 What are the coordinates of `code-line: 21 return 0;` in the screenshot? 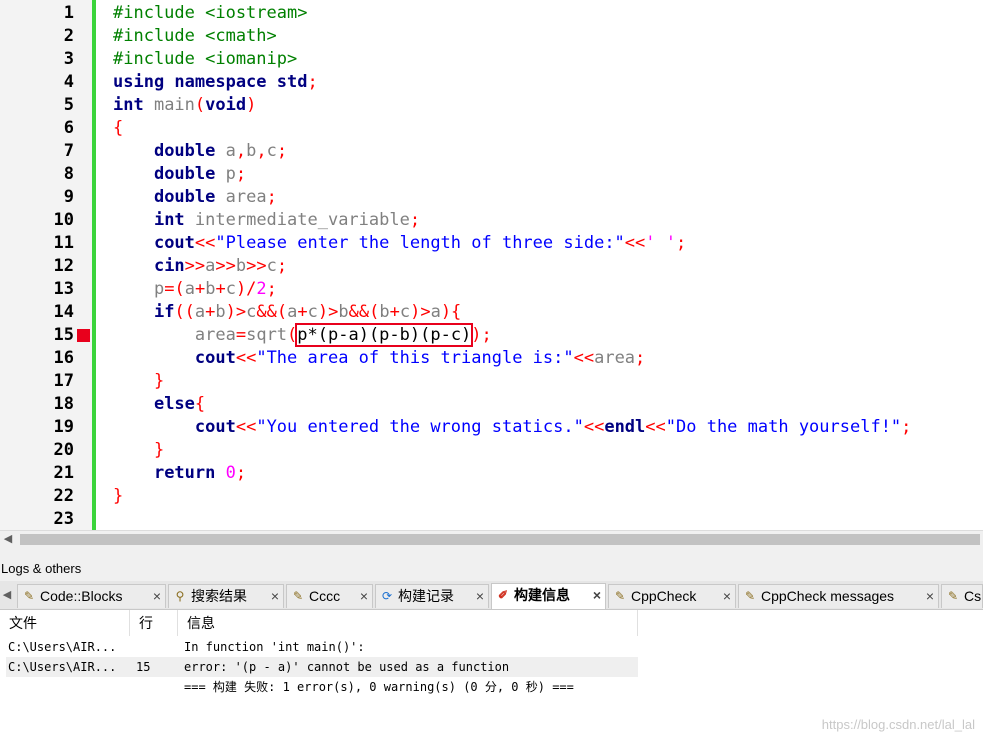 It's located at (491, 473).